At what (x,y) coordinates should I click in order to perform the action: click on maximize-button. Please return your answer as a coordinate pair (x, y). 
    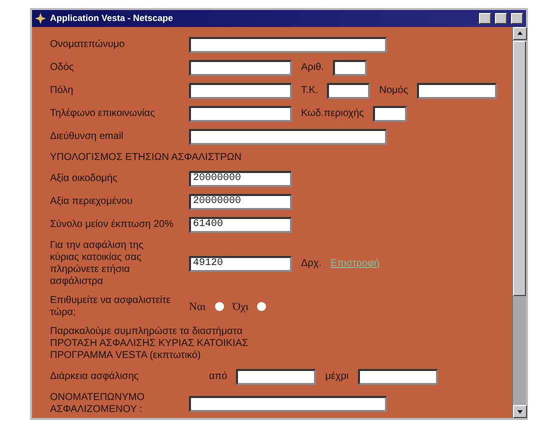
    Looking at the image, I should click on (501, 18).